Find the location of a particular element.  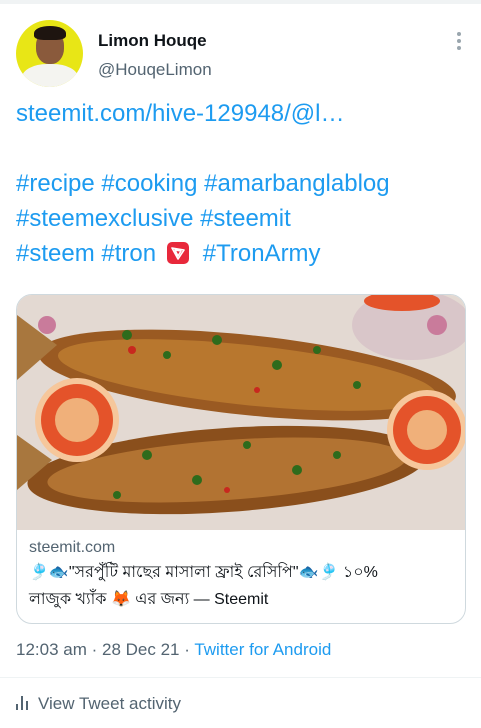

tron-logo-icon is located at coordinates (177, 253).